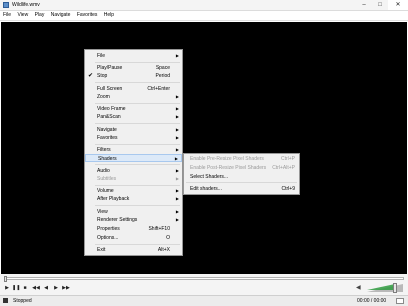 The image size is (408, 306). What do you see at coordinates (133, 117) in the screenshot?
I see `menu-item-pan-scan: Pan&Scan ▶` at bounding box center [133, 117].